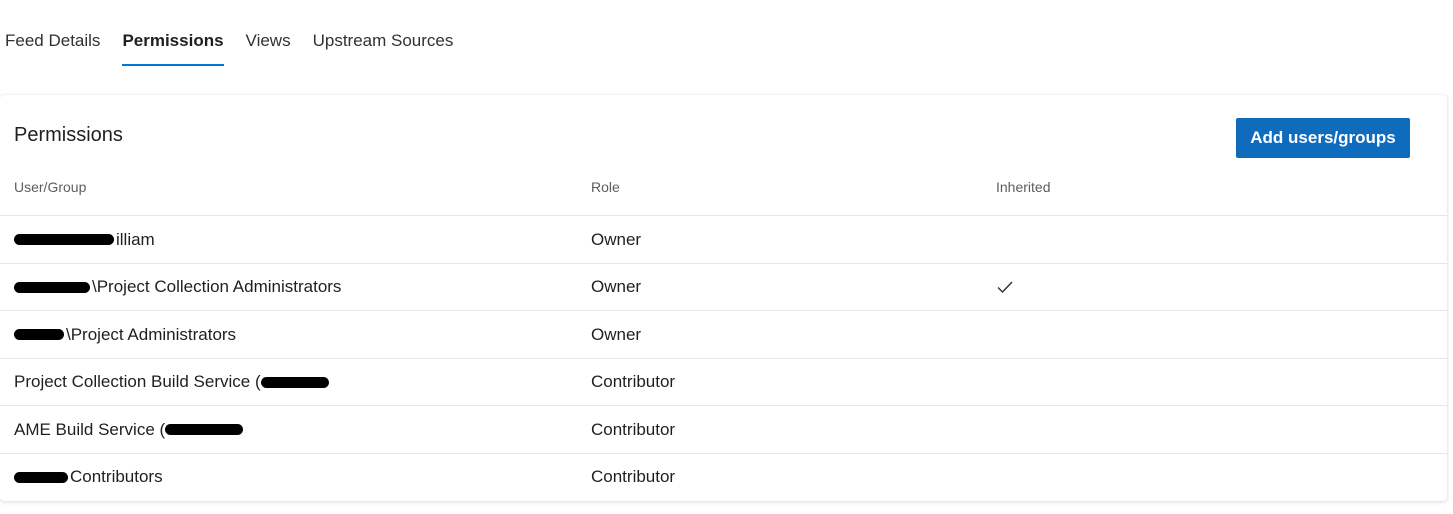 The height and width of the screenshot is (514, 1453). What do you see at coordinates (68, 135) in the screenshot?
I see `card-title: Permissions` at bounding box center [68, 135].